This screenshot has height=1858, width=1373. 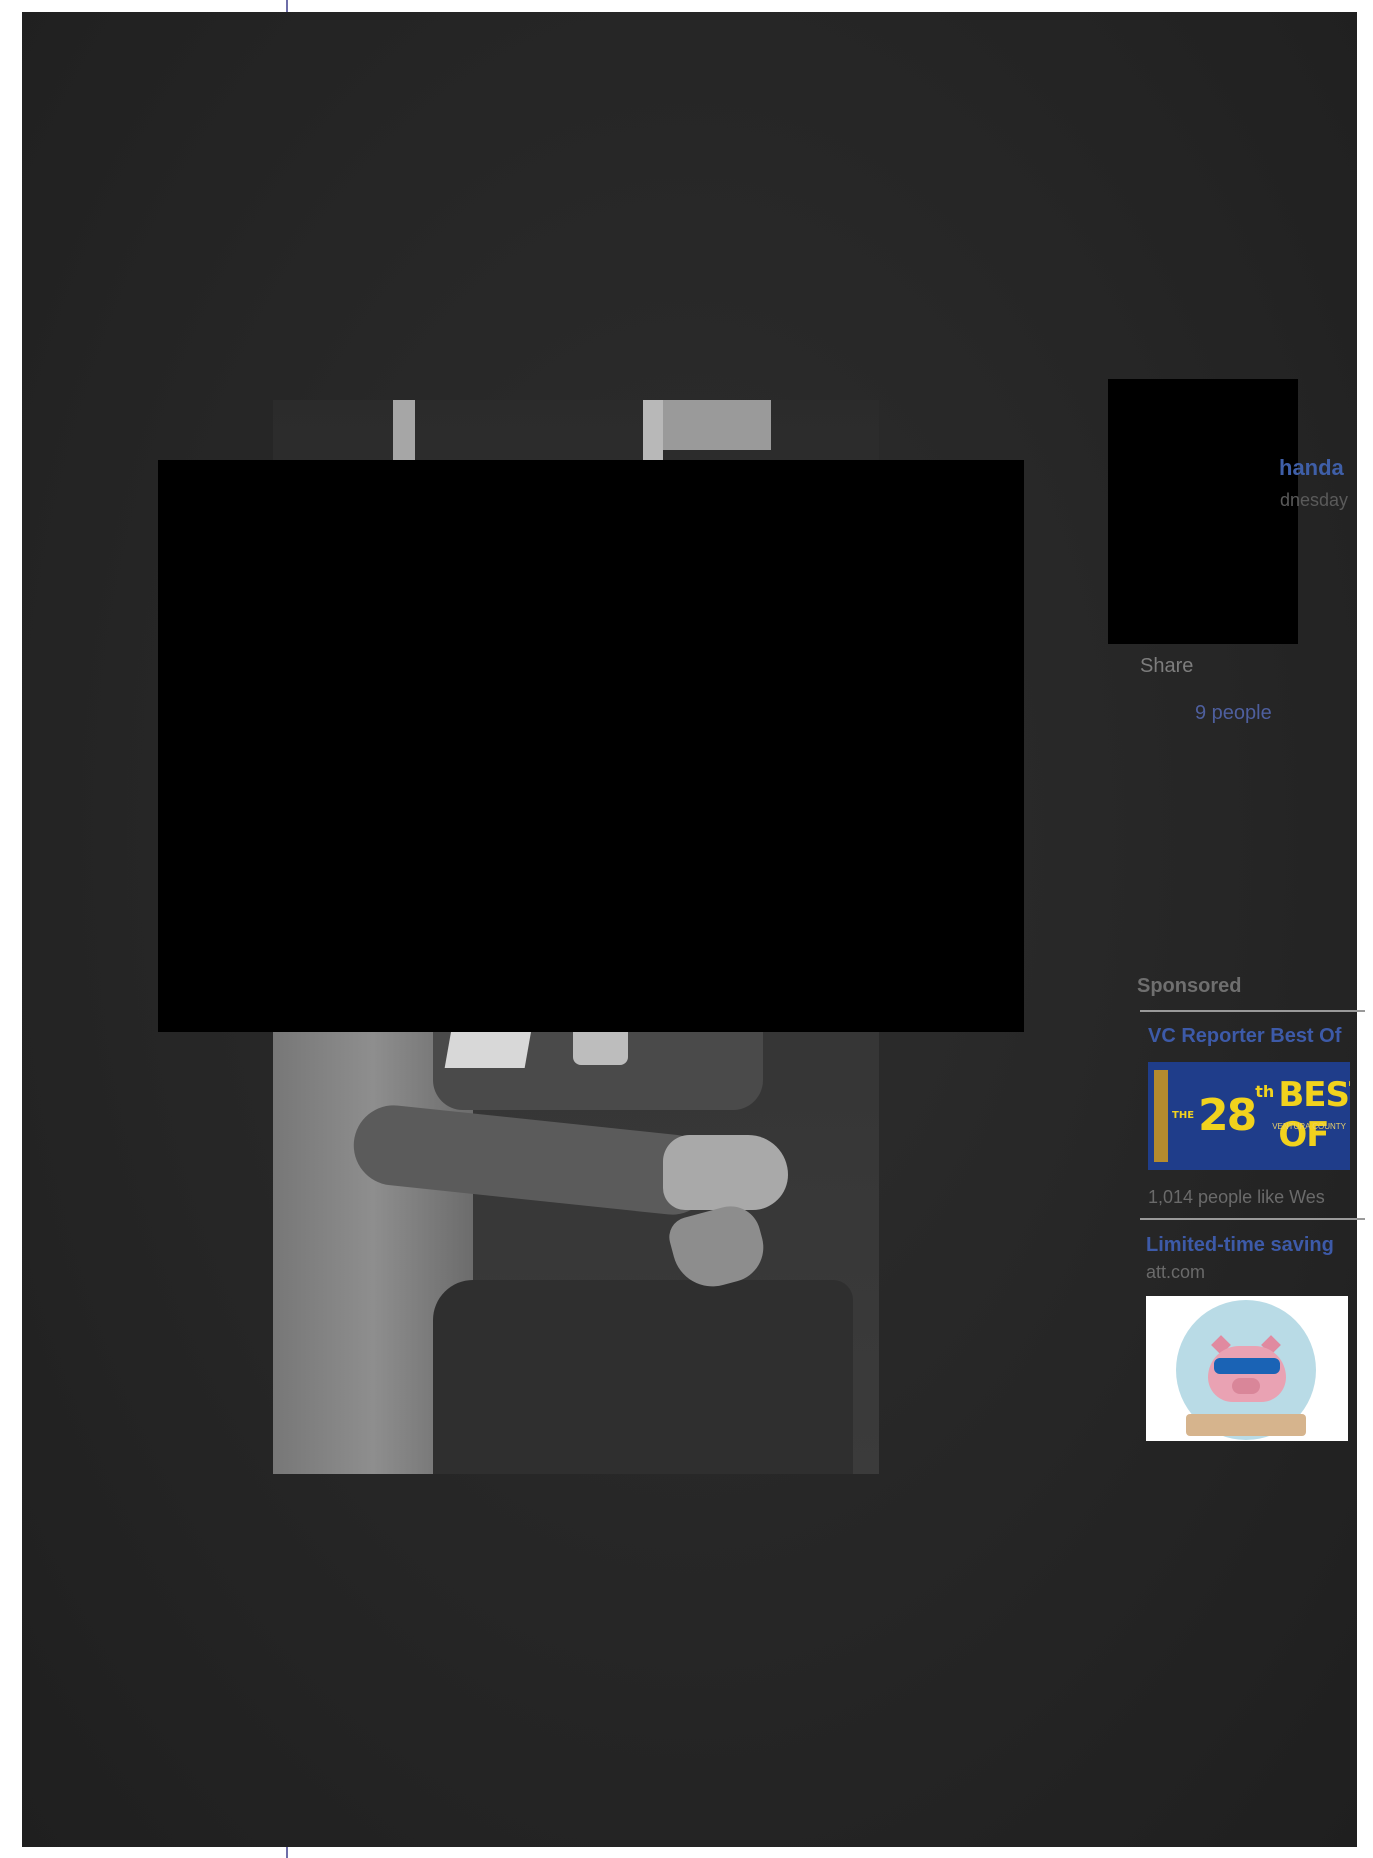 I want to click on ad-image, so click(x=1247, y=1368).